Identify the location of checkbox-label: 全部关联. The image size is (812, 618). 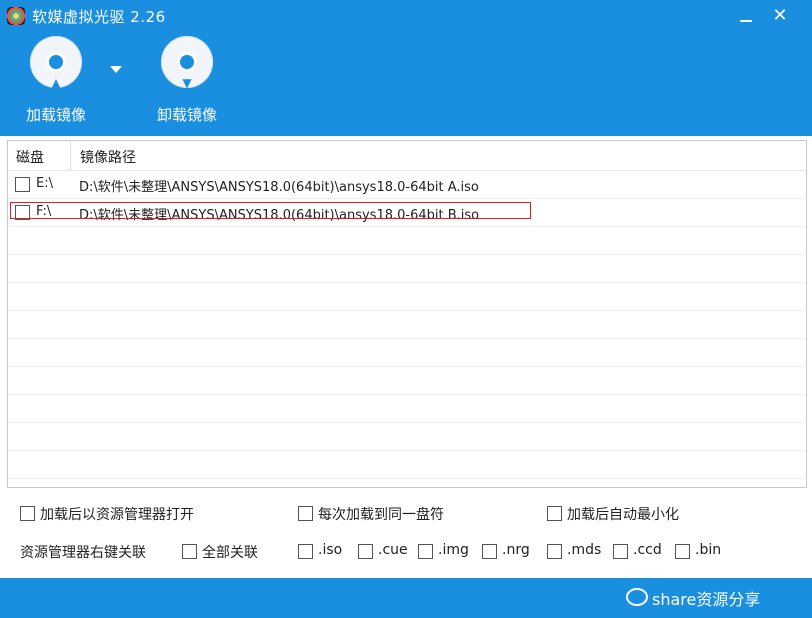
(230, 553).